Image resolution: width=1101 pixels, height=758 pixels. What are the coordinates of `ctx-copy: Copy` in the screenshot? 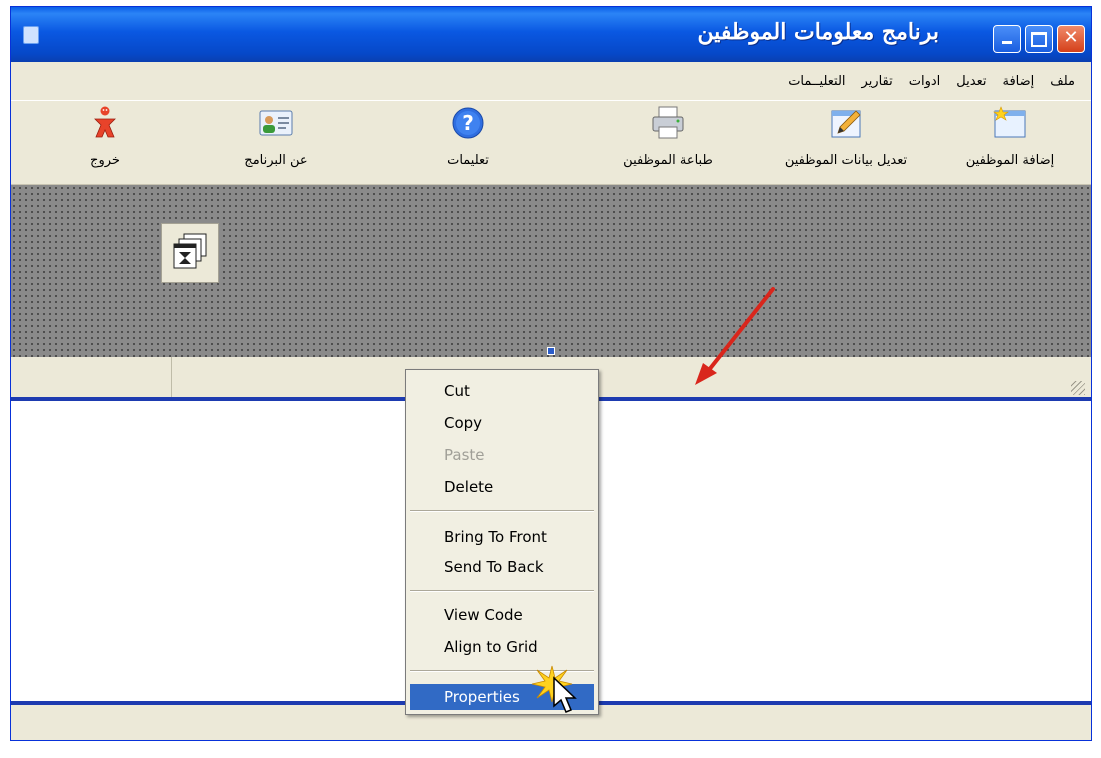 It's located at (502, 423).